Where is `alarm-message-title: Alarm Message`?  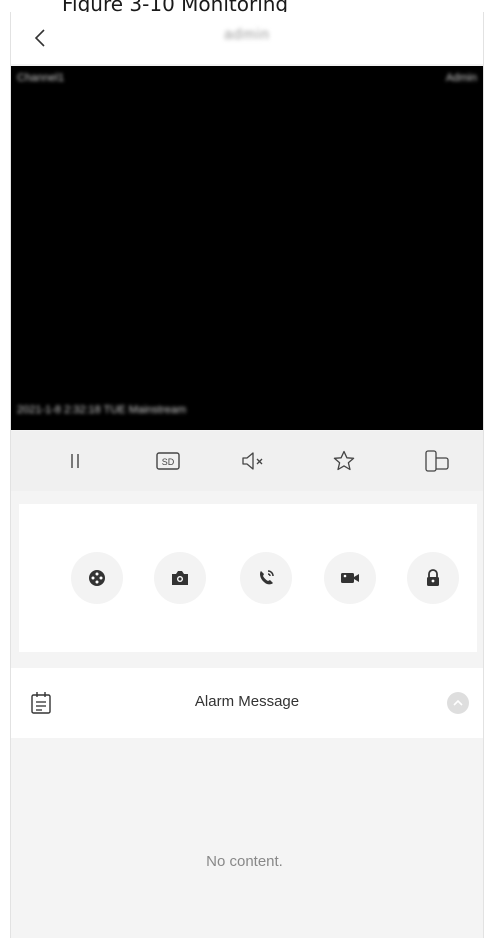 alarm-message-title: Alarm Message is located at coordinates (247, 701).